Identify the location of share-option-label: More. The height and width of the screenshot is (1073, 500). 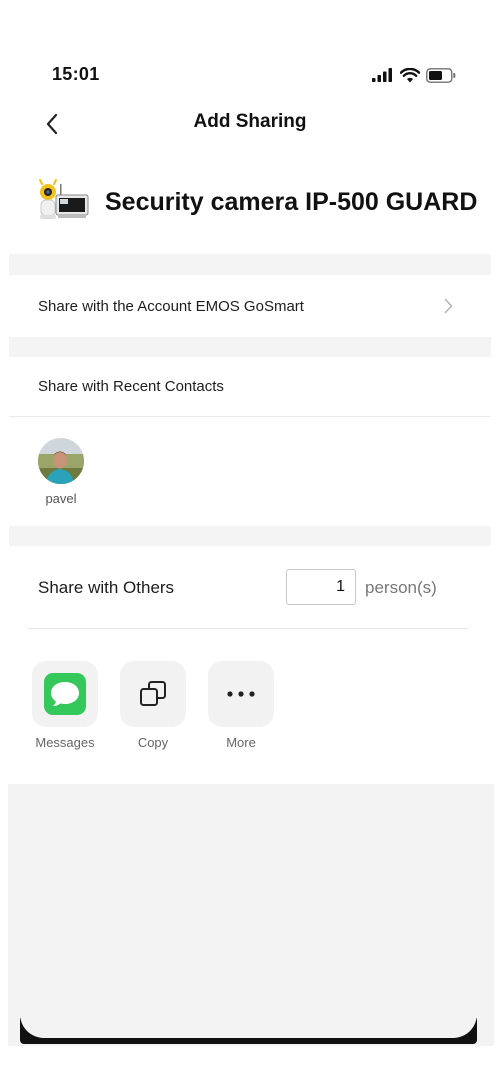
(241, 742).